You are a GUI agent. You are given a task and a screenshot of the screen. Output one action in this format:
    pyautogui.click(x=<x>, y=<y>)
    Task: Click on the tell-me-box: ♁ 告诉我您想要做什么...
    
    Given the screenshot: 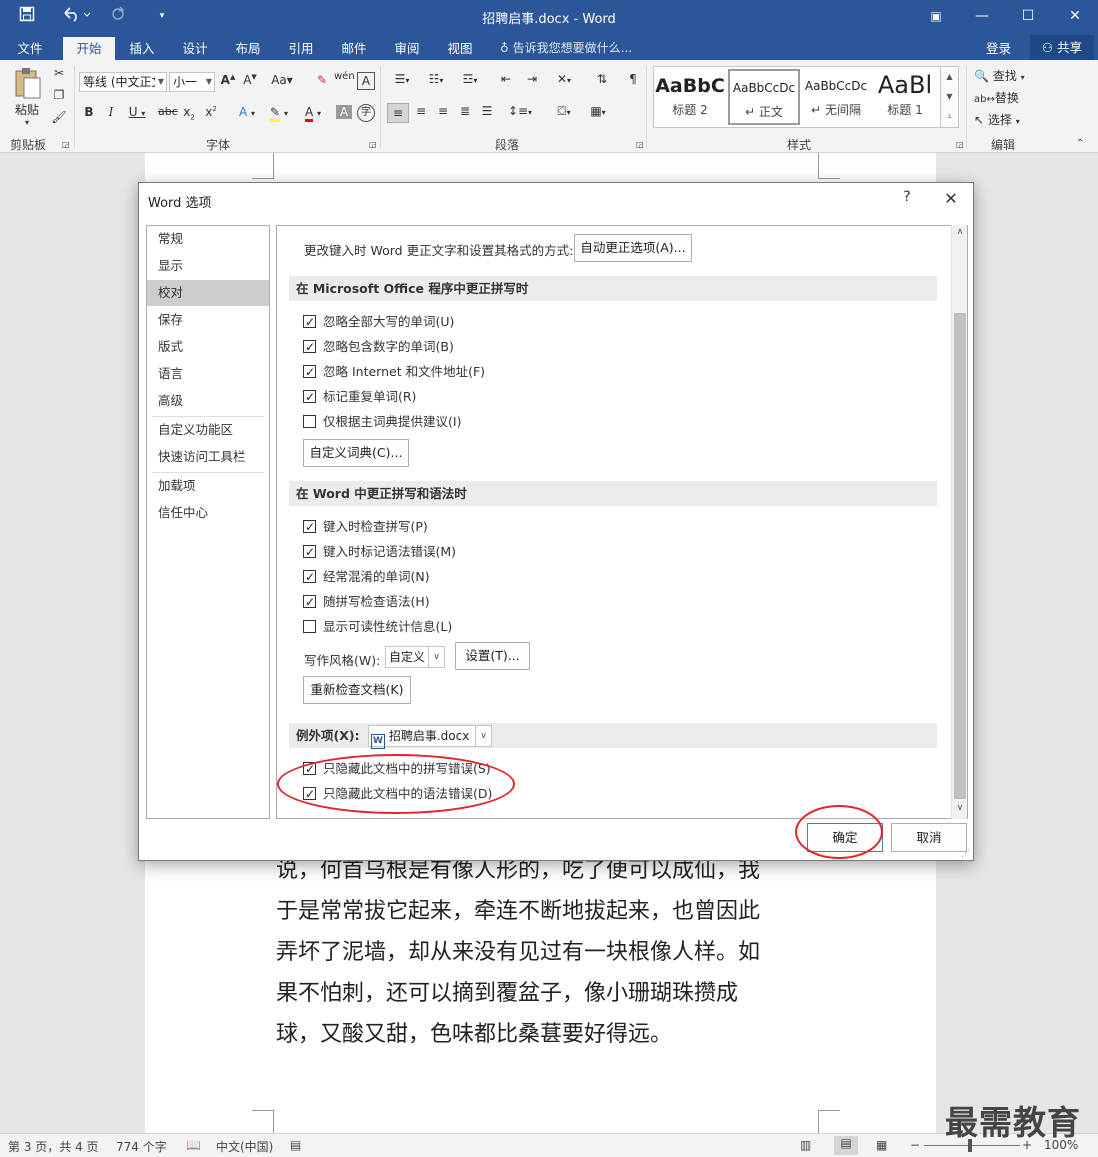 What is the action you would take?
    pyautogui.click(x=566, y=48)
    